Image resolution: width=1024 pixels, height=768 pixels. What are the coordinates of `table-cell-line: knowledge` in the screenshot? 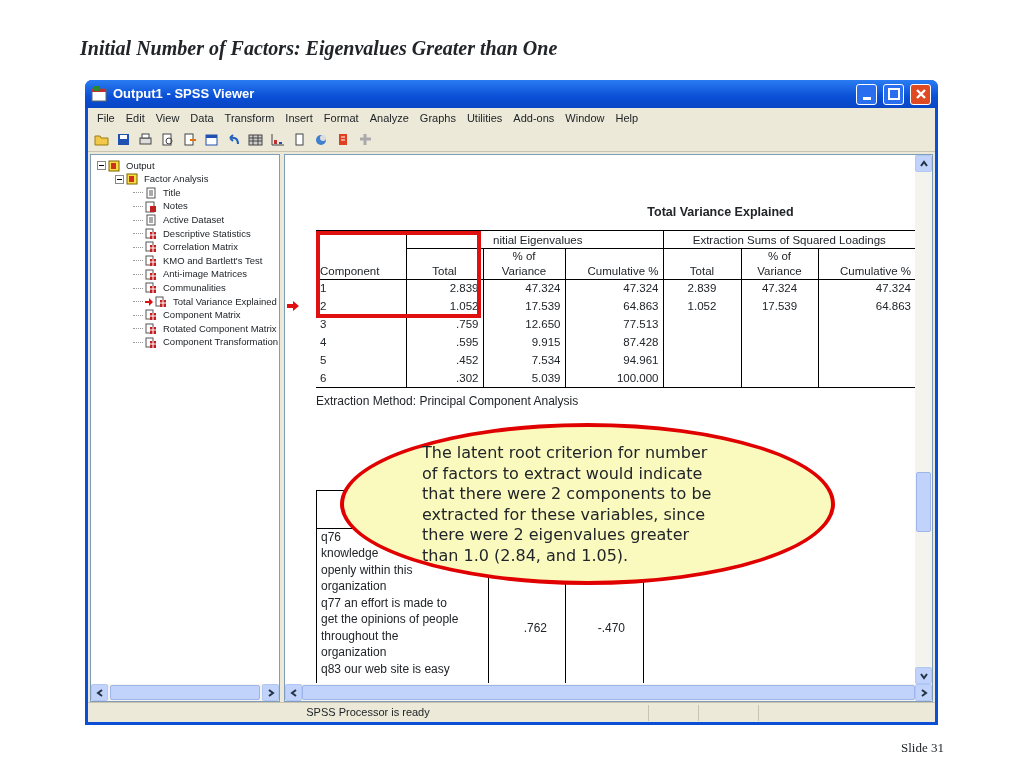 It's located at (350, 553).